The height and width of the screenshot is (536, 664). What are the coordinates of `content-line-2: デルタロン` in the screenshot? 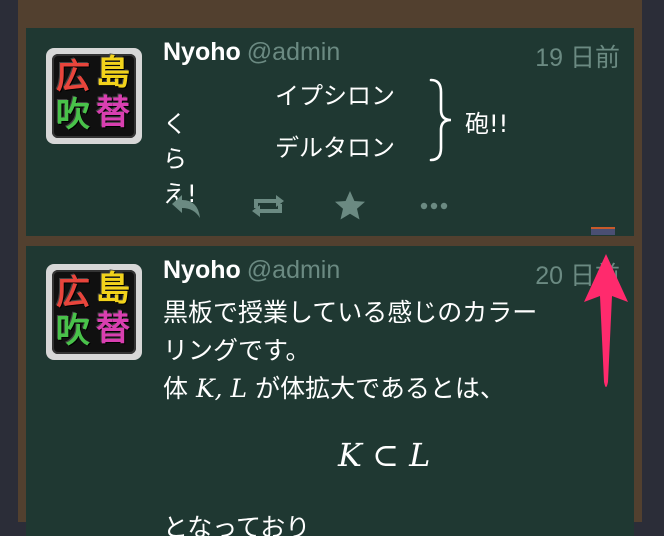 It's located at (335, 148).